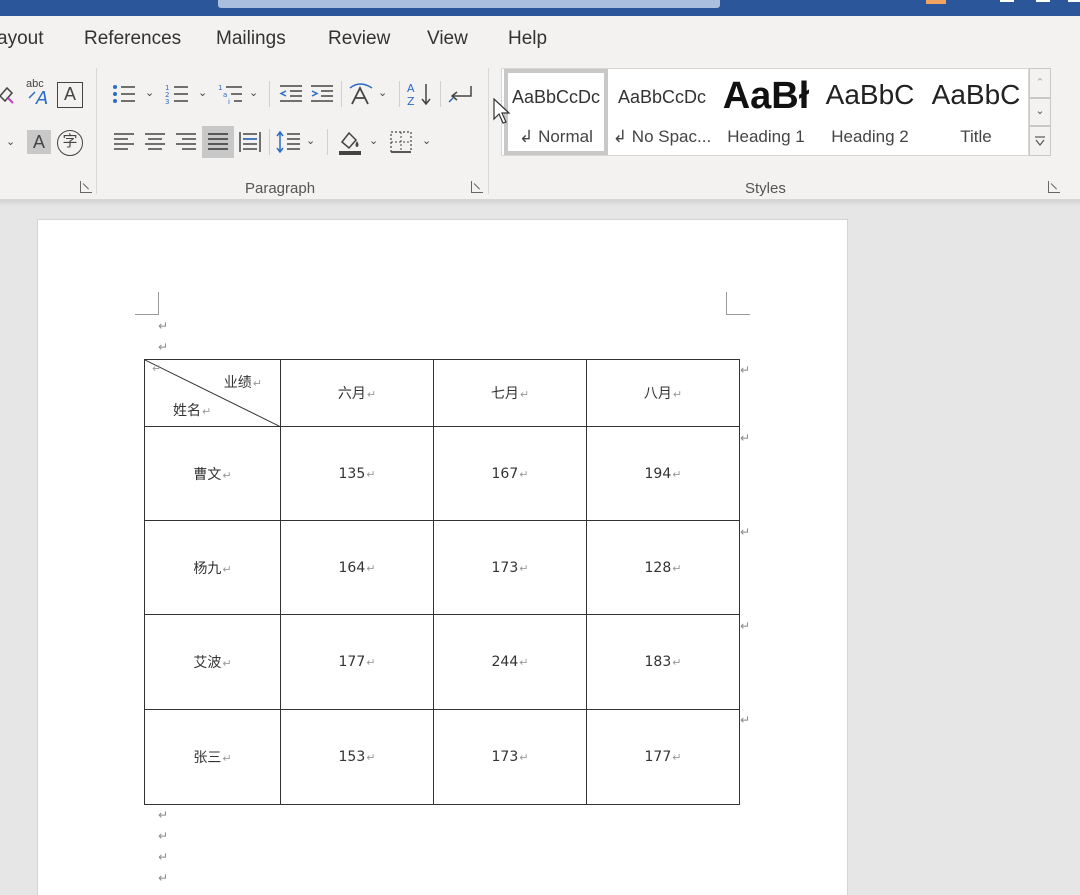 The height and width of the screenshot is (895, 1080). I want to click on cell-text: 164, so click(352, 567).